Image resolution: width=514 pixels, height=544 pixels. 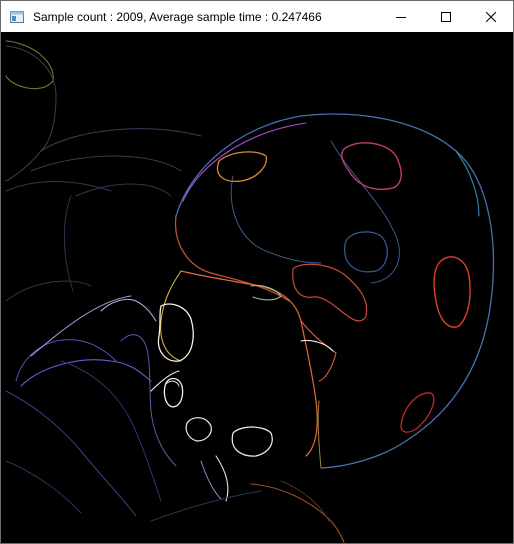 What do you see at coordinates (17, 17) in the screenshot?
I see `window-app-icon` at bounding box center [17, 17].